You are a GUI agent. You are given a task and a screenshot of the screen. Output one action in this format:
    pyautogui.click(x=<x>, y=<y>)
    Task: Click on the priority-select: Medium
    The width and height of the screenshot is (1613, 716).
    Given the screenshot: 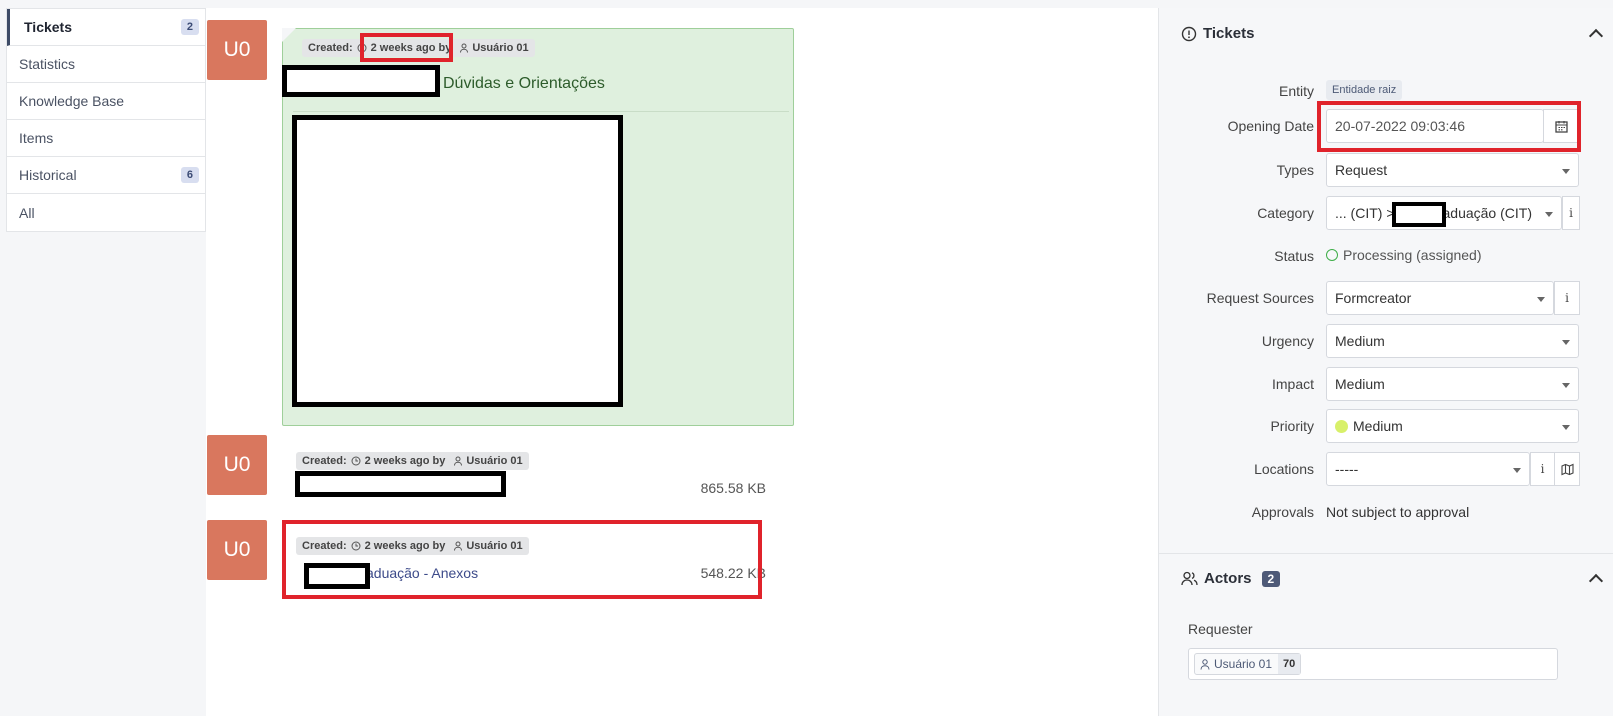 What is the action you would take?
    pyautogui.click(x=1452, y=426)
    